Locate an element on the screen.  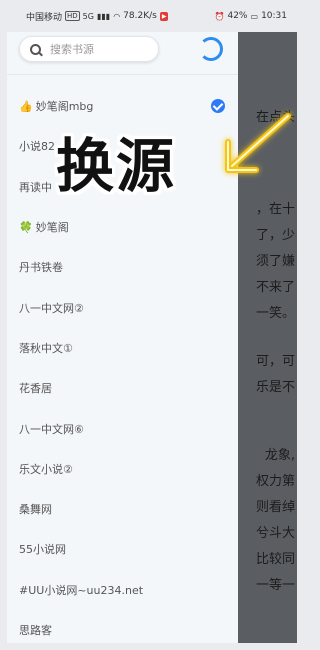
source-item-label: 八一中文网⑥ is located at coordinates (51, 429).